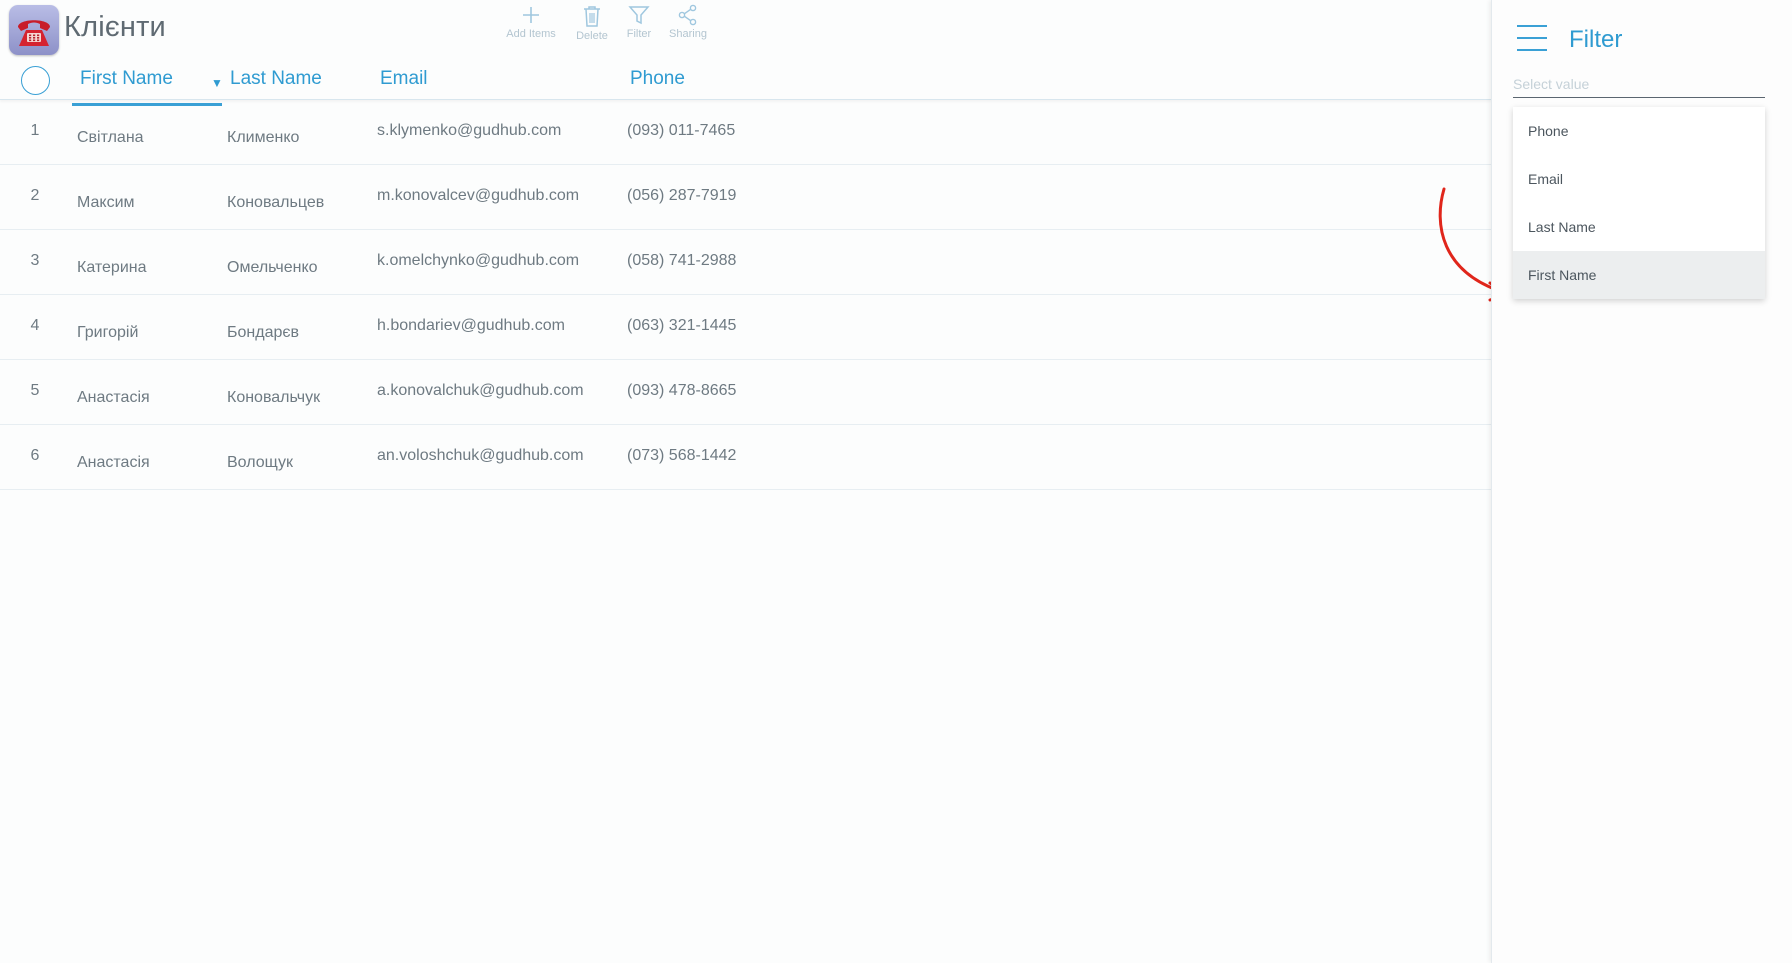 This screenshot has height=963, width=1792. What do you see at coordinates (35, 195) in the screenshot?
I see `row-number: 2` at bounding box center [35, 195].